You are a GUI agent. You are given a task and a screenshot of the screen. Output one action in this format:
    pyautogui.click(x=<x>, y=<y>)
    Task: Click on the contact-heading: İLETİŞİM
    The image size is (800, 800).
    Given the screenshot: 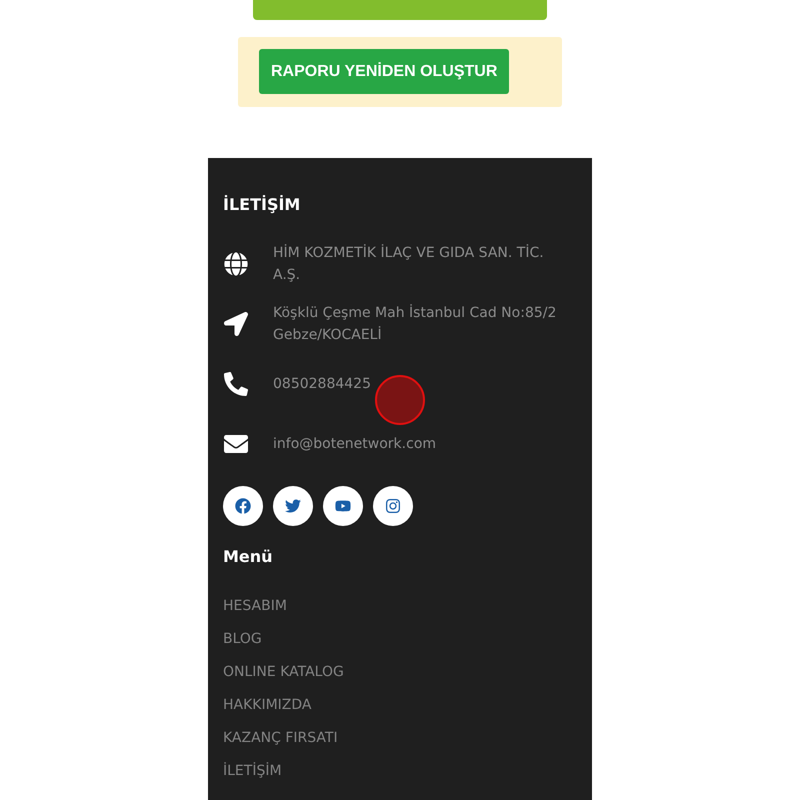 What is the action you would take?
    pyautogui.click(x=262, y=205)
    